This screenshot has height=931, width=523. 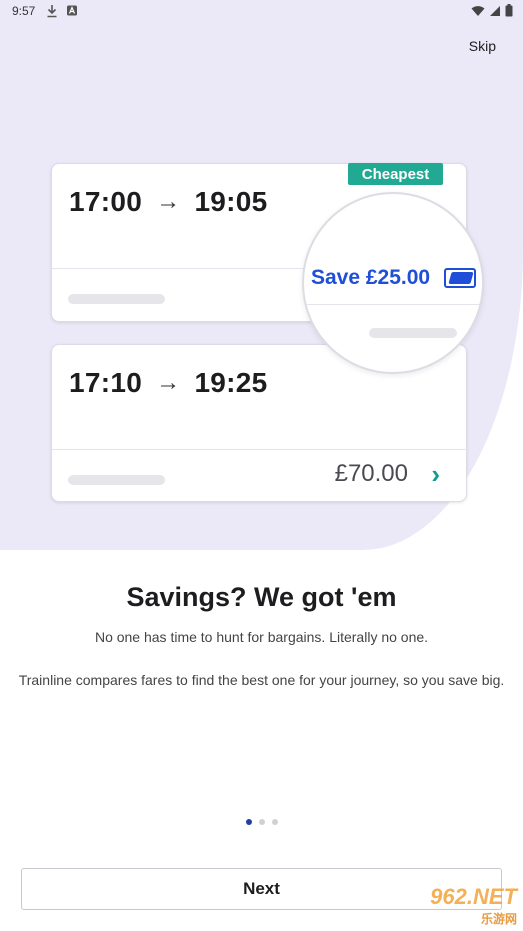 What do you see at coordinates (261, 597) in the screenshot?
I see `page-title: Savings? We got 'em` at bounding box center [261, 597].